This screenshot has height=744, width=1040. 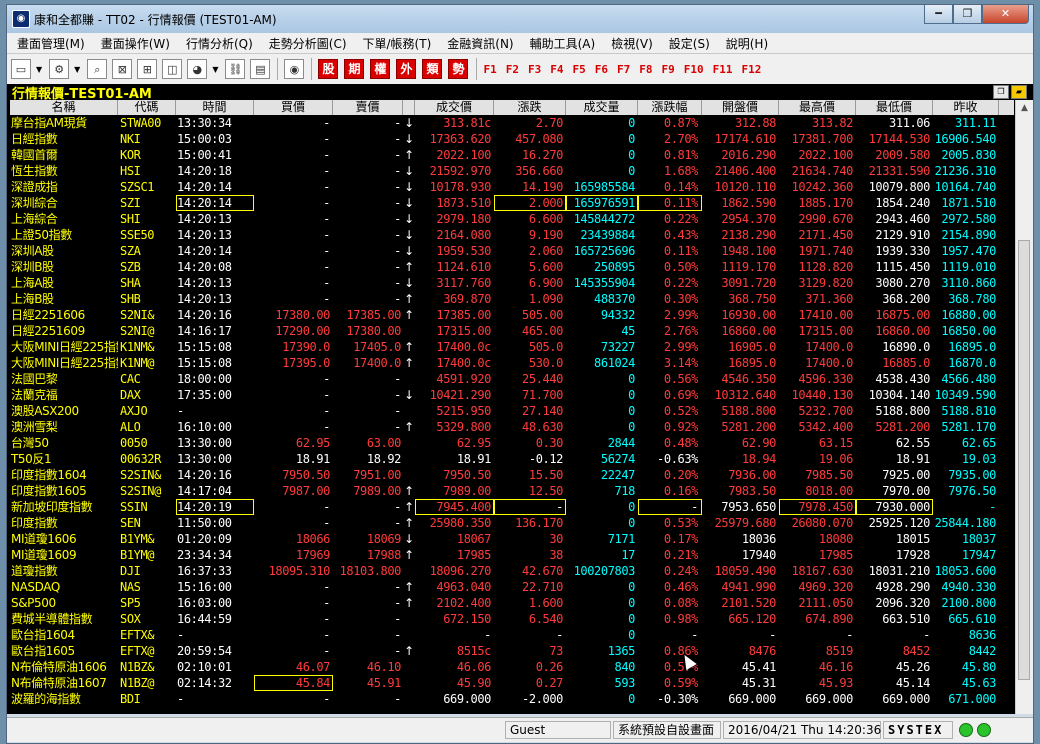 I want to click on close-button: ✕, so click(x=1005, y=14).